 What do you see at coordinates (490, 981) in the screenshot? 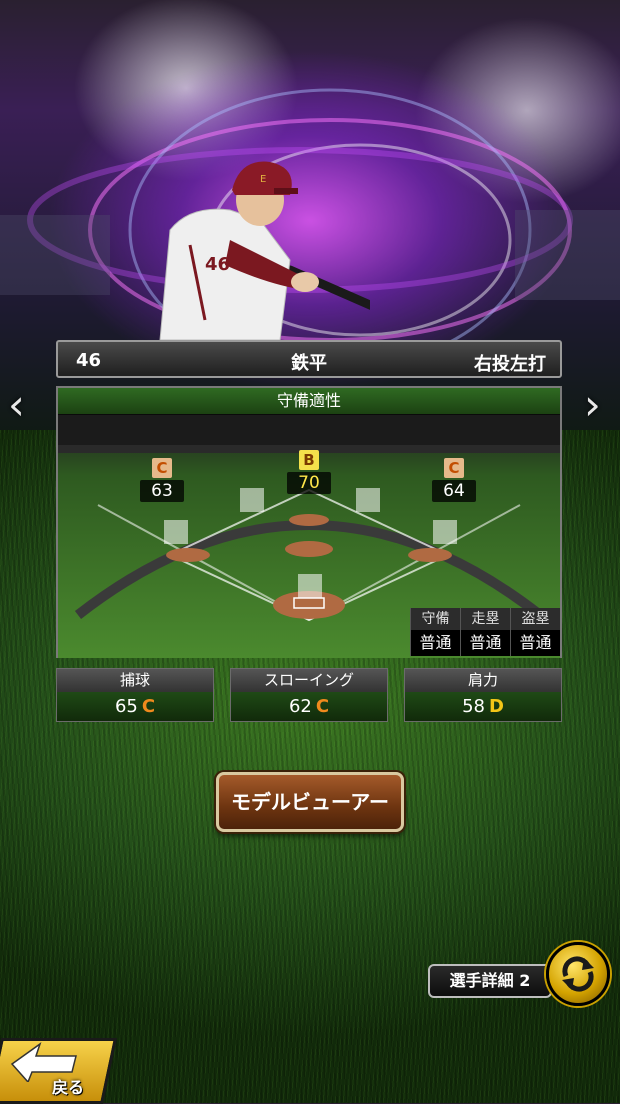
I see `player-detail-button: 選手詳細 2` at bounding box center [490, 981].